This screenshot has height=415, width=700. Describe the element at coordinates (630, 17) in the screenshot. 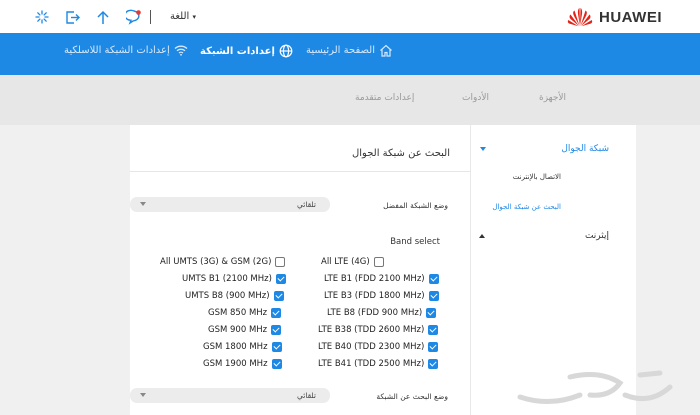

I see `brand-name: HUAWEI` at that location.